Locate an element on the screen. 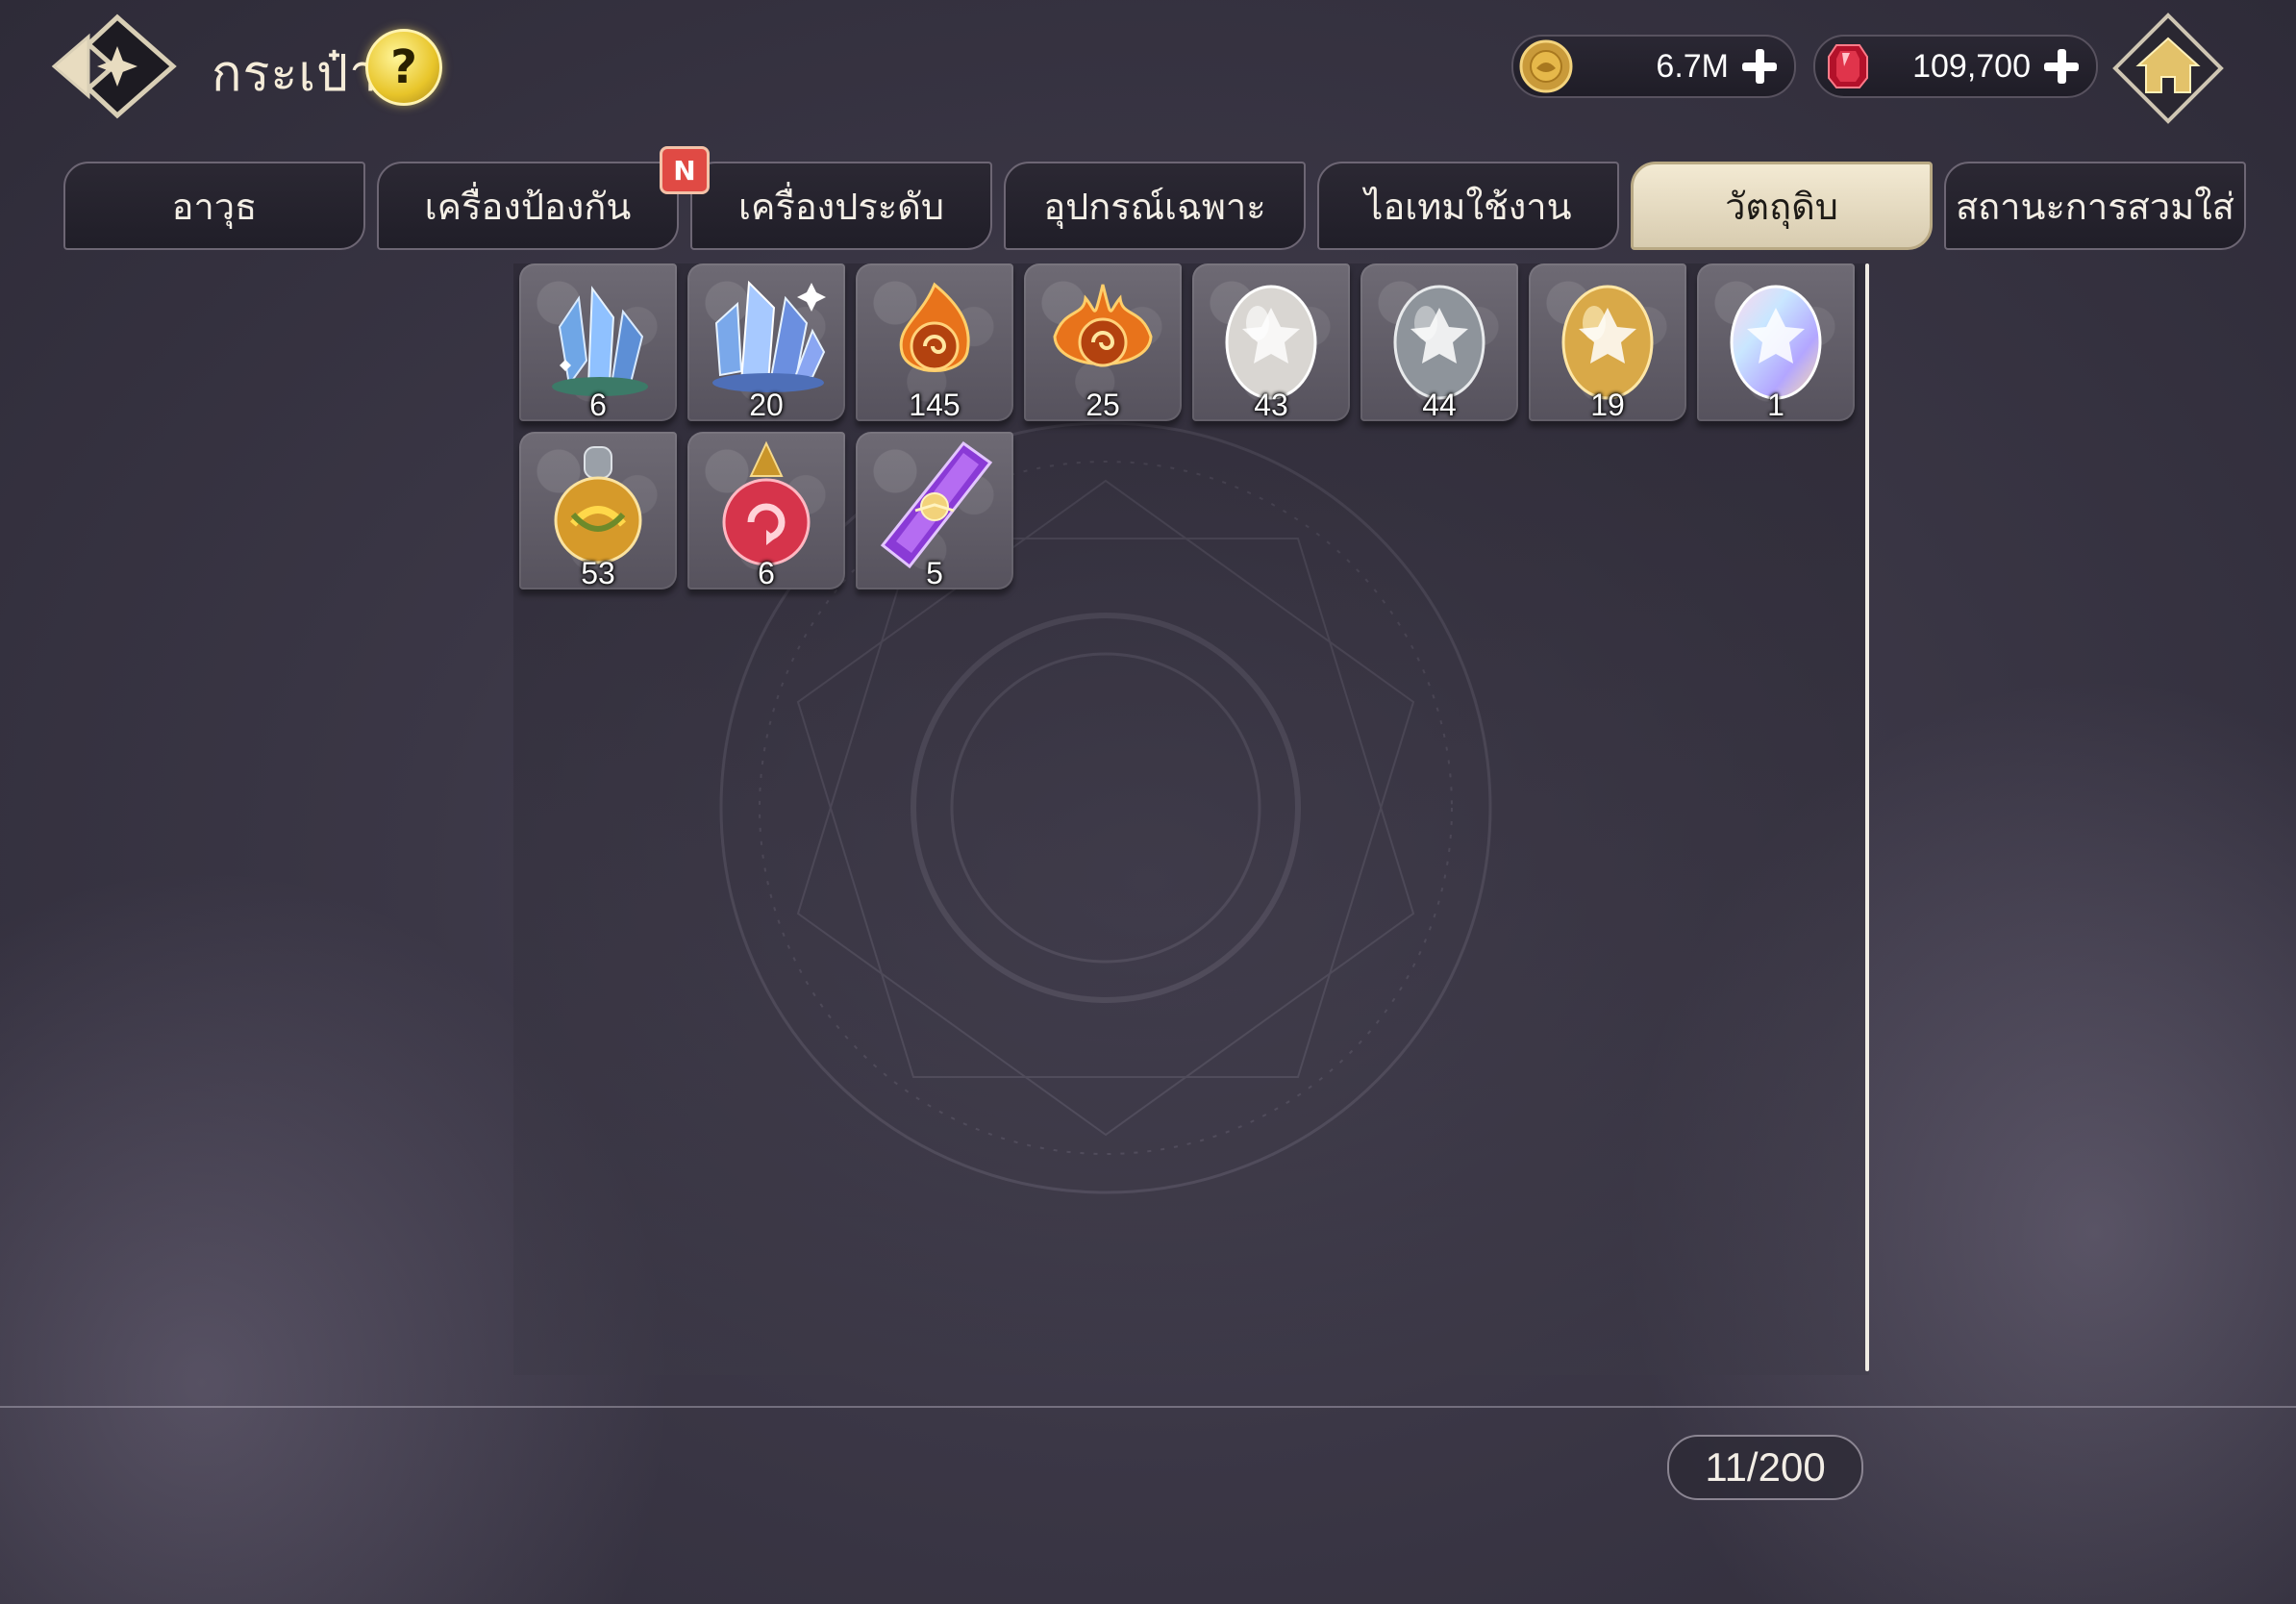  purple-crystal-icon is located at coordinates (936, 504).